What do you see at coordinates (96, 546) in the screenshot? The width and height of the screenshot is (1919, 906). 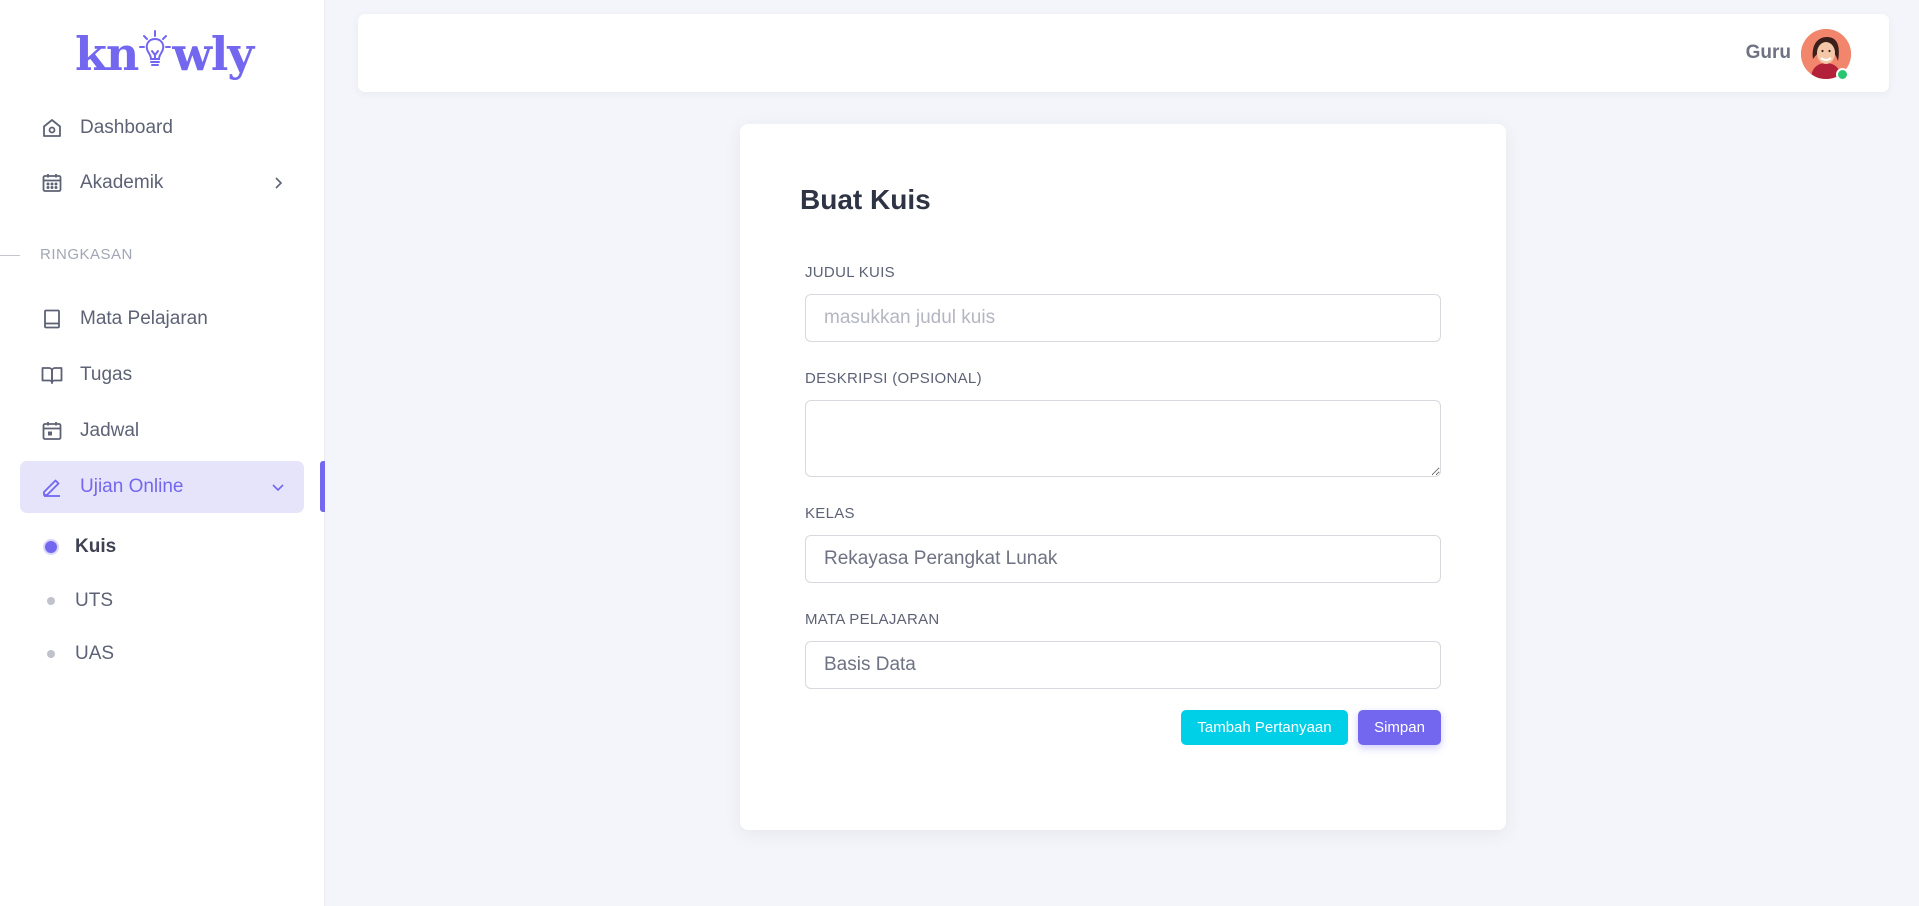 I see `sidebar-subitem-label: Kuis` at bounding box center [96, 546].